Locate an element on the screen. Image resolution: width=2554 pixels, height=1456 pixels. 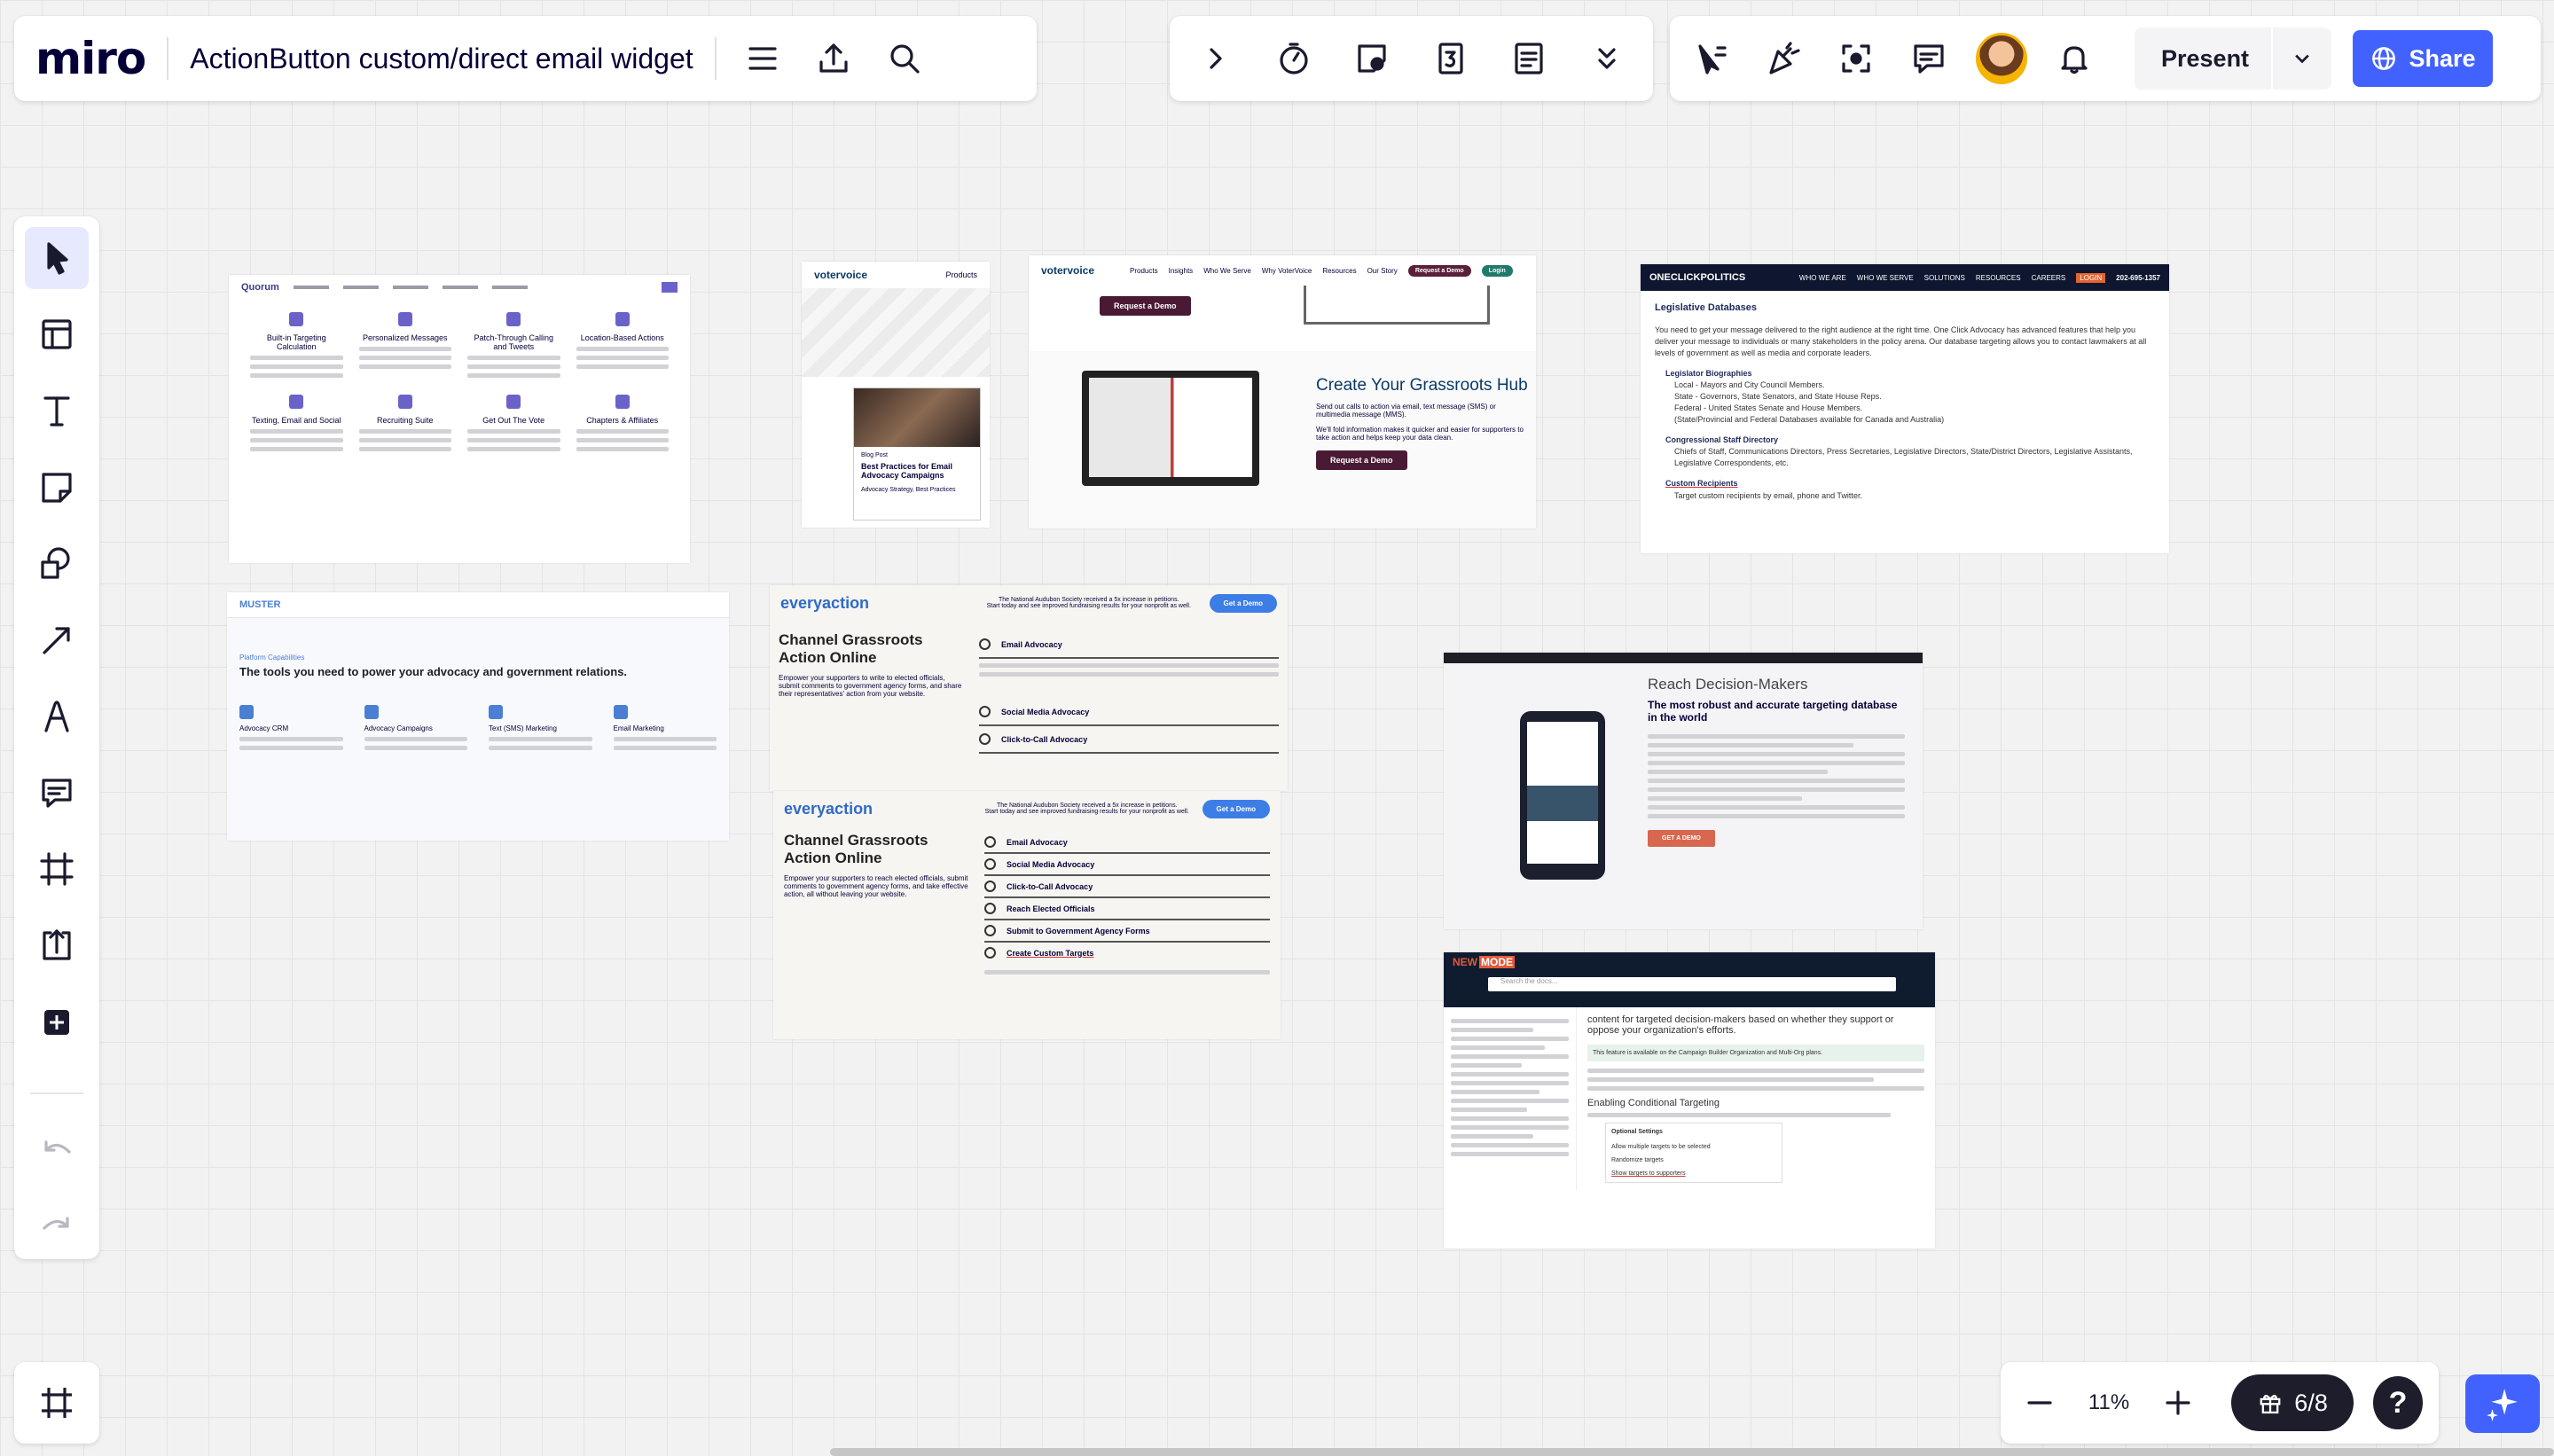
document-icon is located at coordinates (1529, 58).